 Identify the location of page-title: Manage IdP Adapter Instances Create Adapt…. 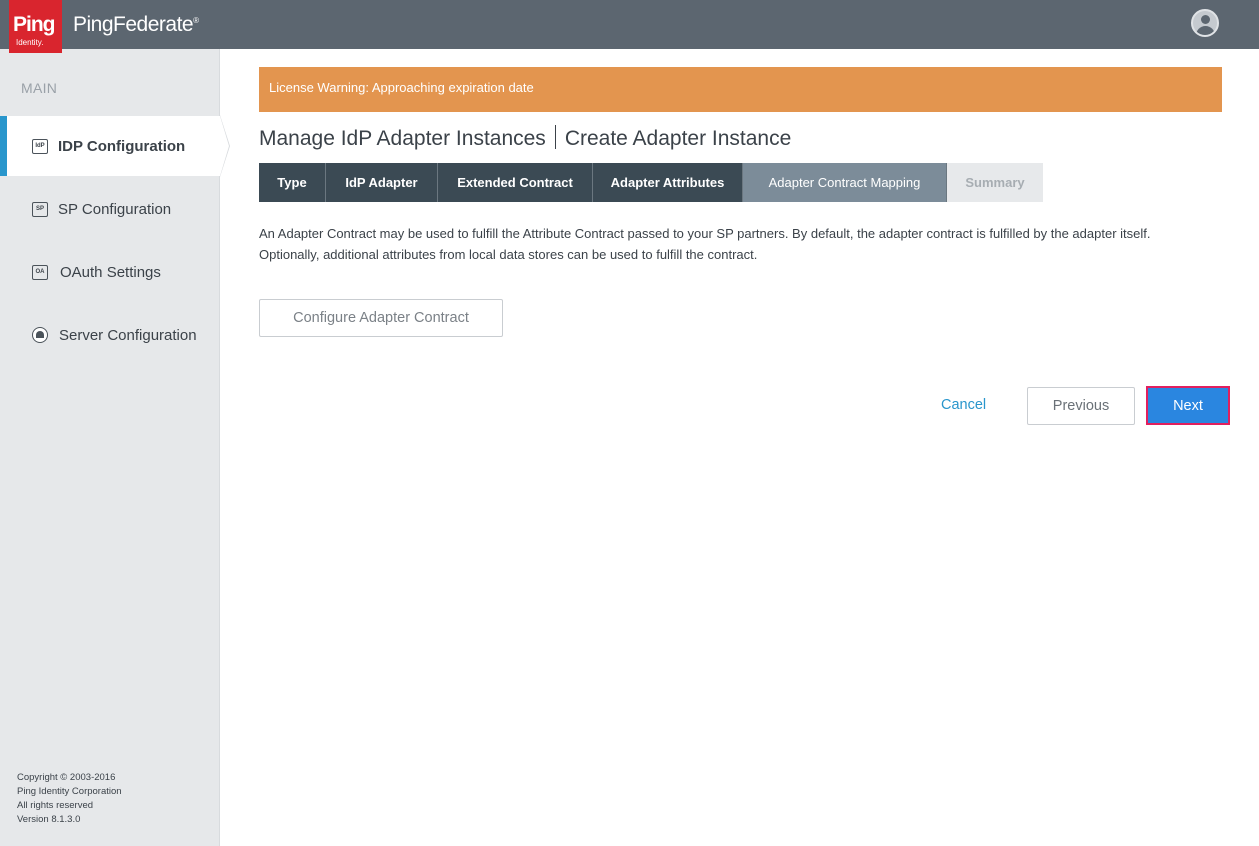
(525, 138).